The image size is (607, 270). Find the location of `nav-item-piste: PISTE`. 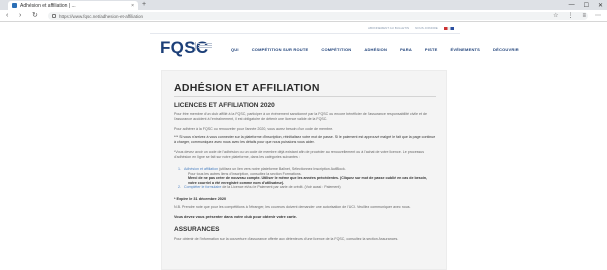

nav-item-piste: PISTE is located at coordinates (431, 49).